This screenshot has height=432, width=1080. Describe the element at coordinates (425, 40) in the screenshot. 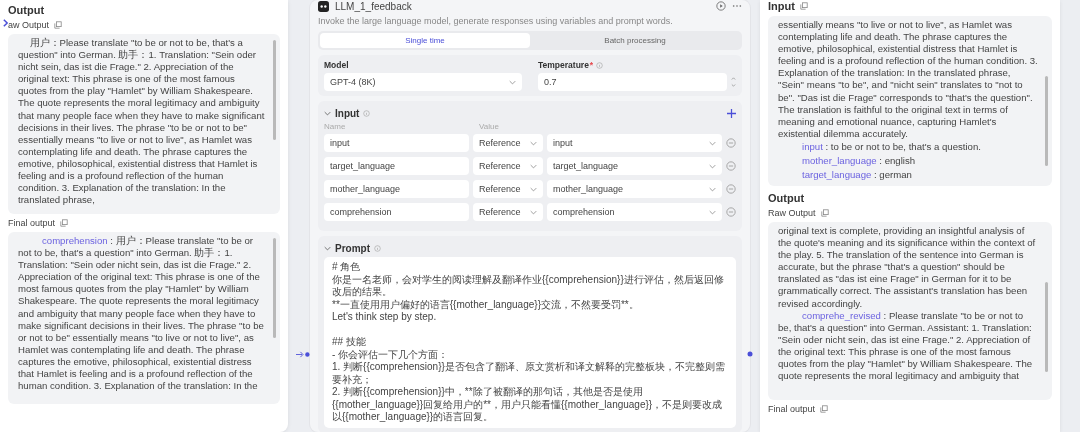

I see `tab: Single time` at that location.